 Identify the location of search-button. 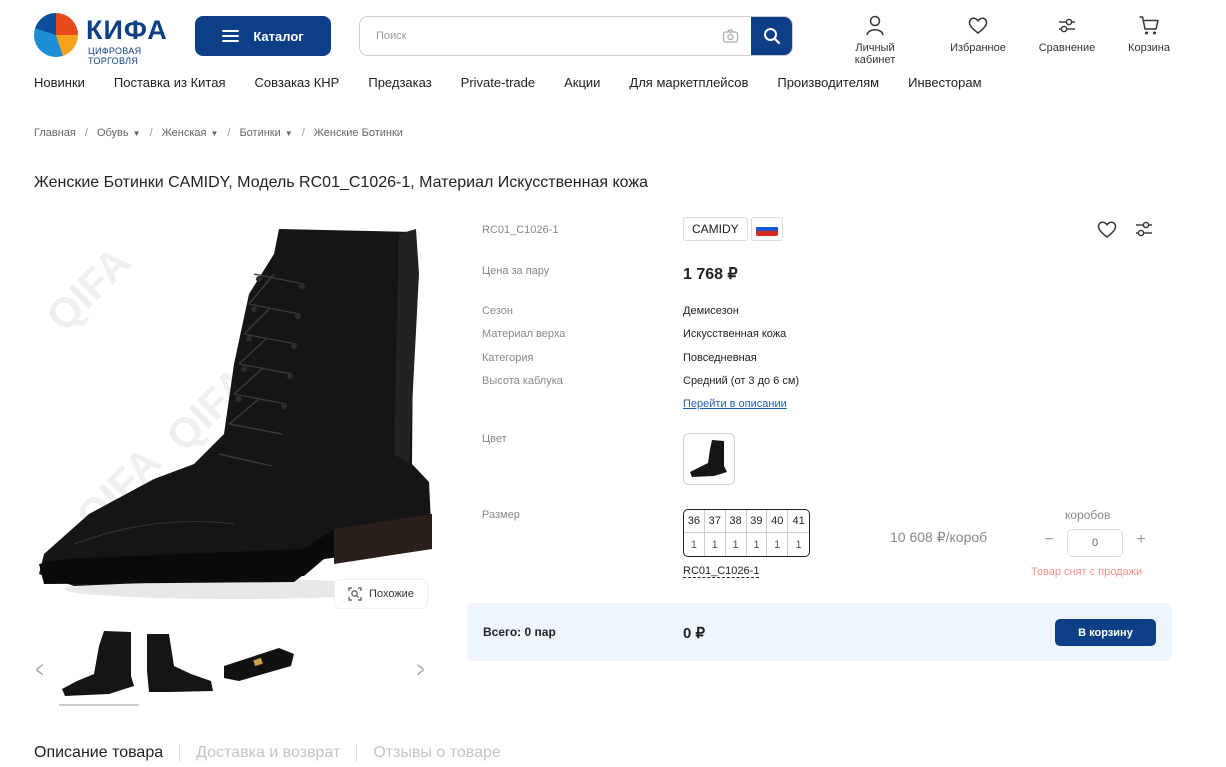
(771, 36).